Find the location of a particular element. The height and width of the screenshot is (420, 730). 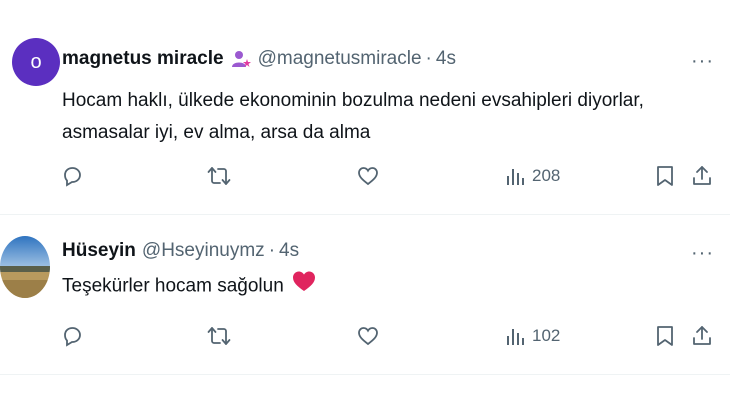

tweet-text-line: asmasalar iyi, ev alma, arsa da alma is located at coordinates (216, 132).